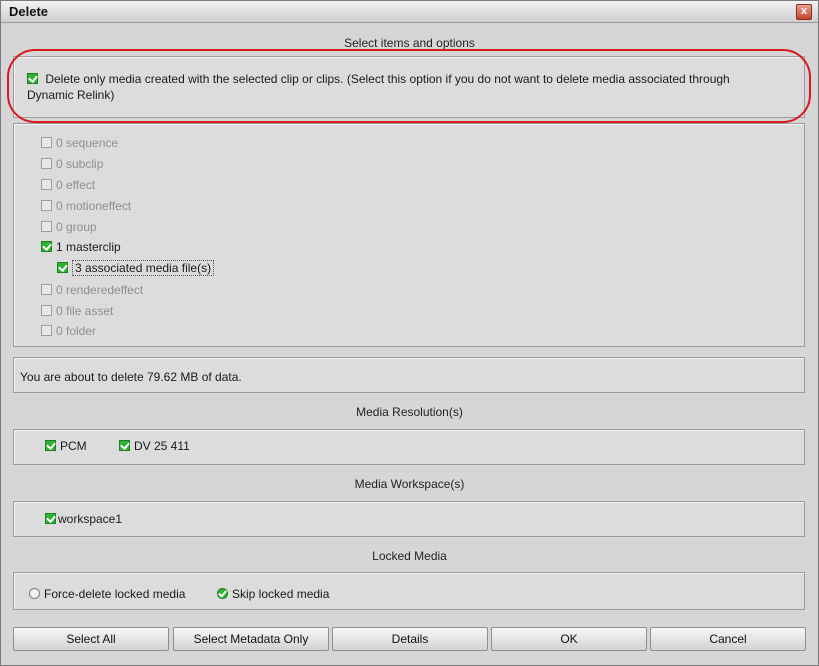 The height and width of the screenshot is (666, 819). I want to click on item-file-asset-label: 0 file asset, so click(85, 311).